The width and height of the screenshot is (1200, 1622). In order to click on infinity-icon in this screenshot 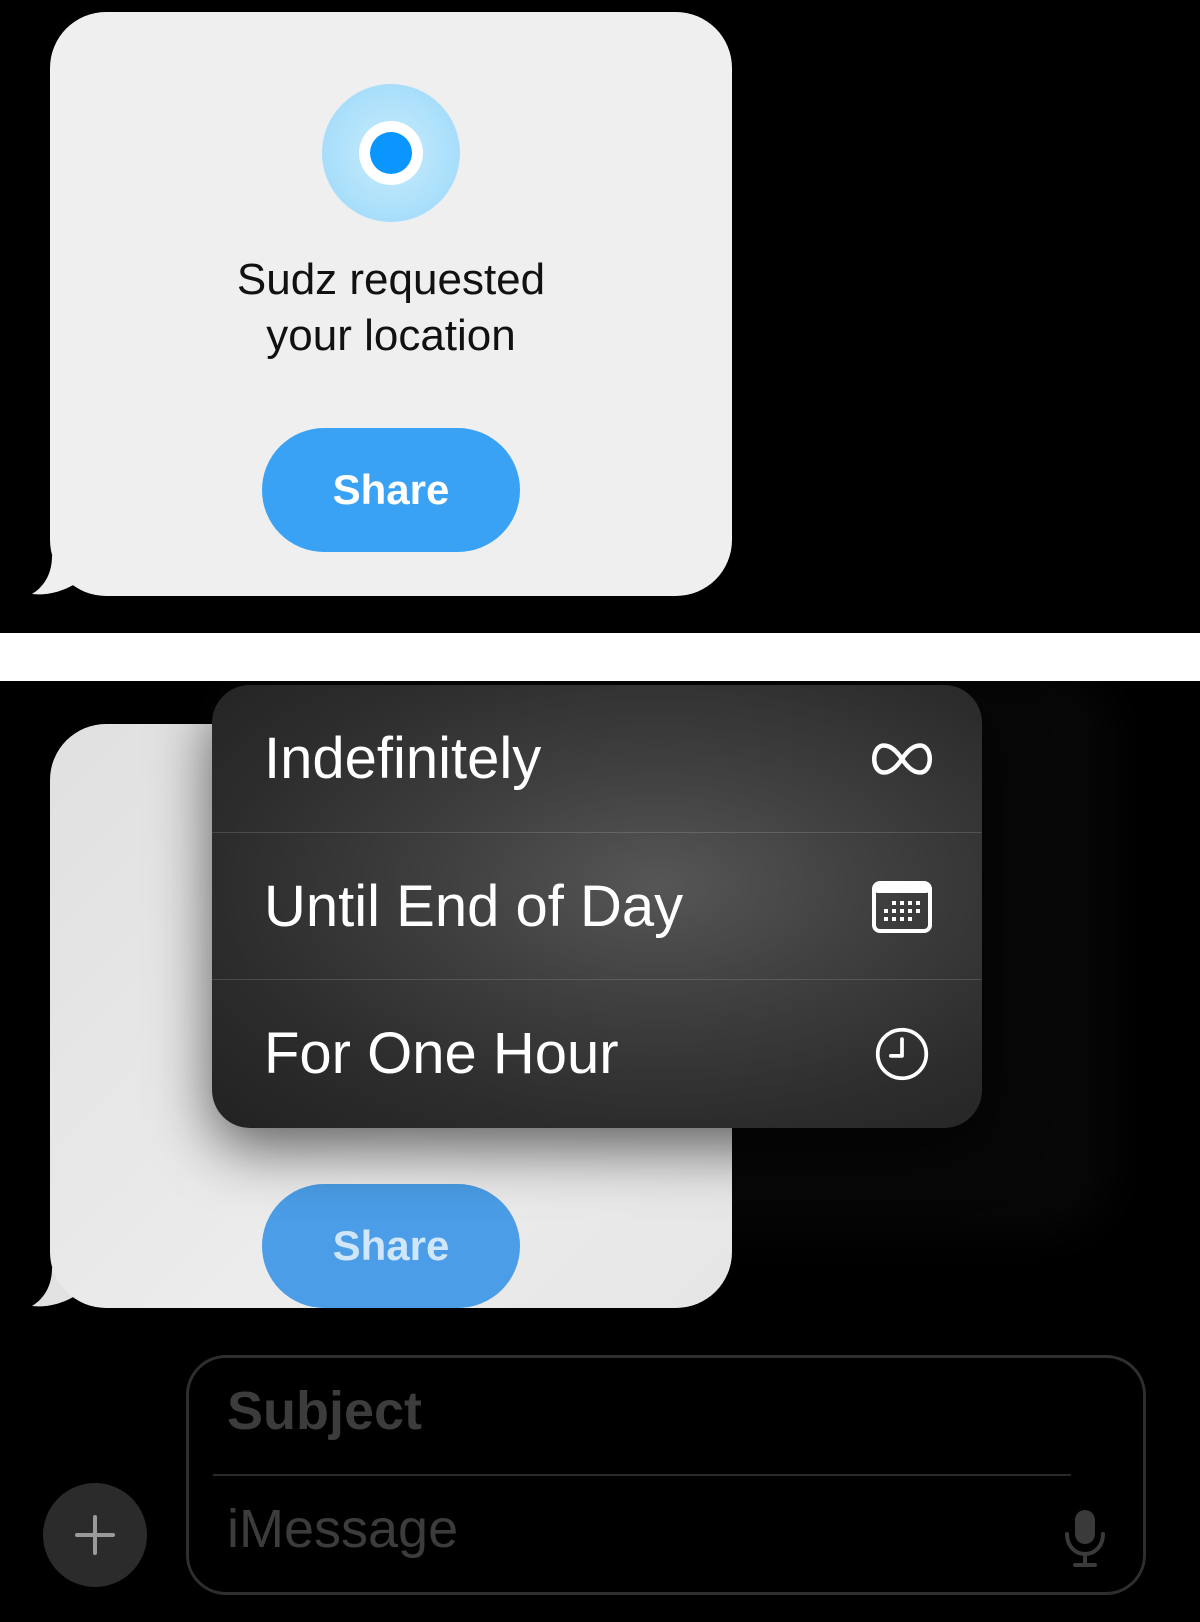, I will do `click(902, 759)`.